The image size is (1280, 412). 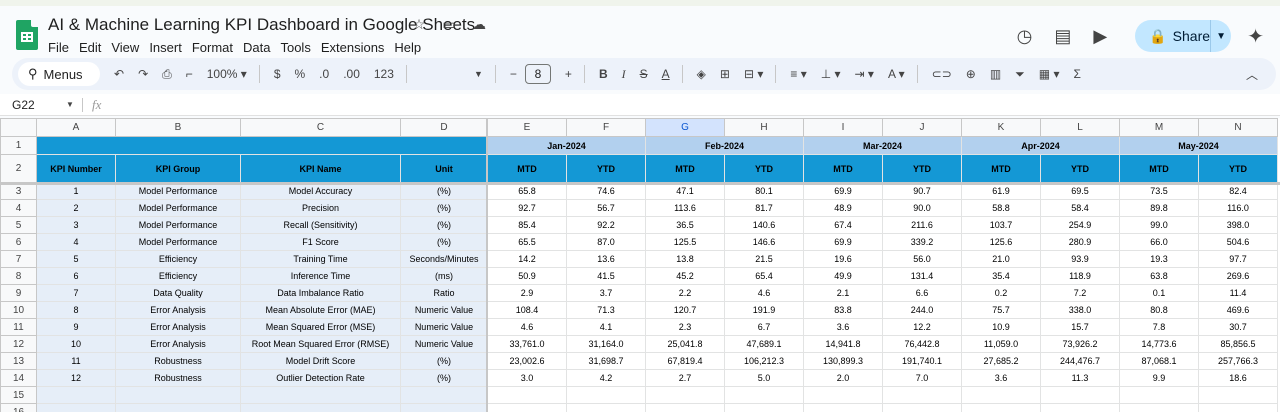 What do you see at coordinates (685, 327) in the screenshot?
I see `value-cell: 2.3` at bounding box center [685, 327].